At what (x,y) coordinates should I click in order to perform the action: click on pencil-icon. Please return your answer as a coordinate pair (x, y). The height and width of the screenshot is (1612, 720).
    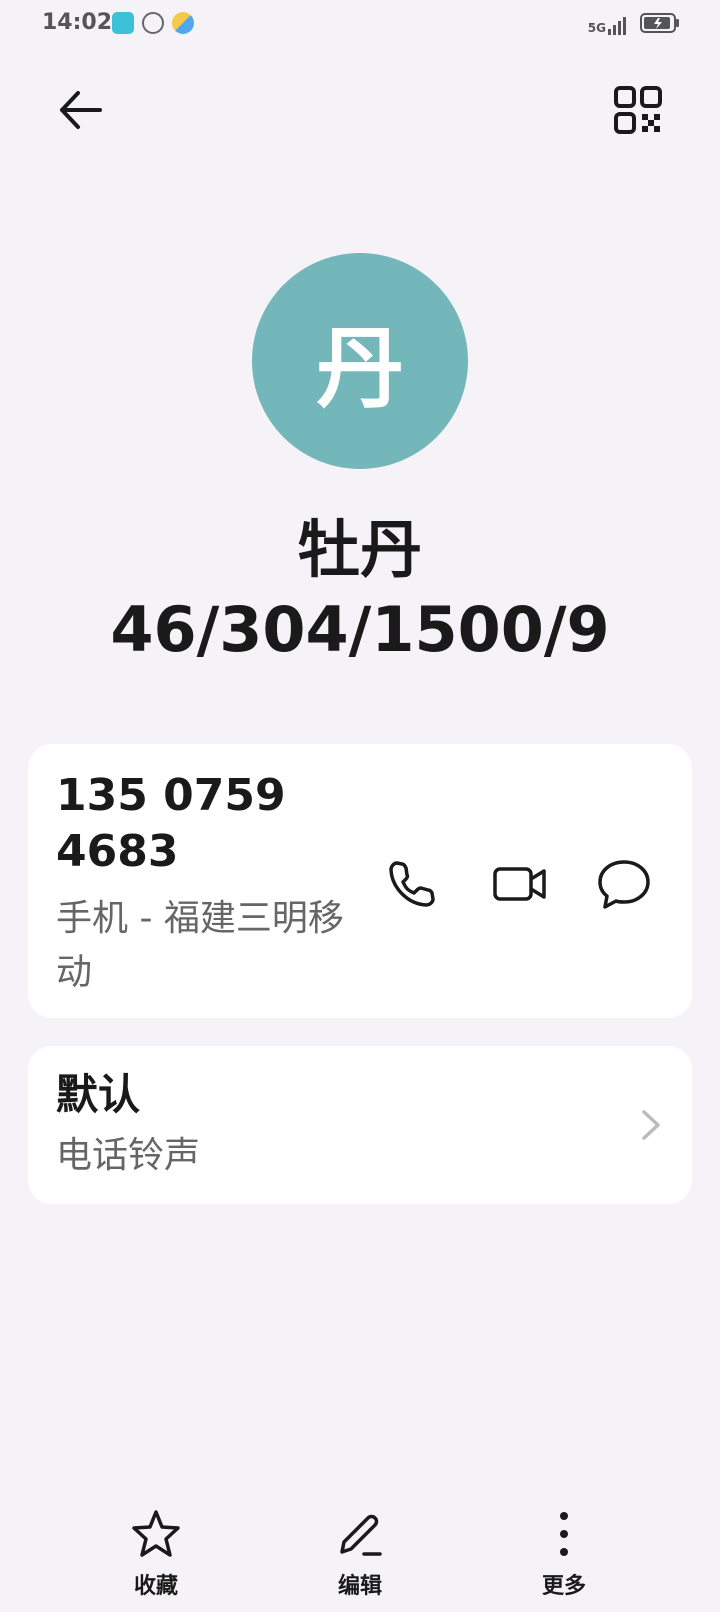
    Looking at the image, I should click on (361, 1535).